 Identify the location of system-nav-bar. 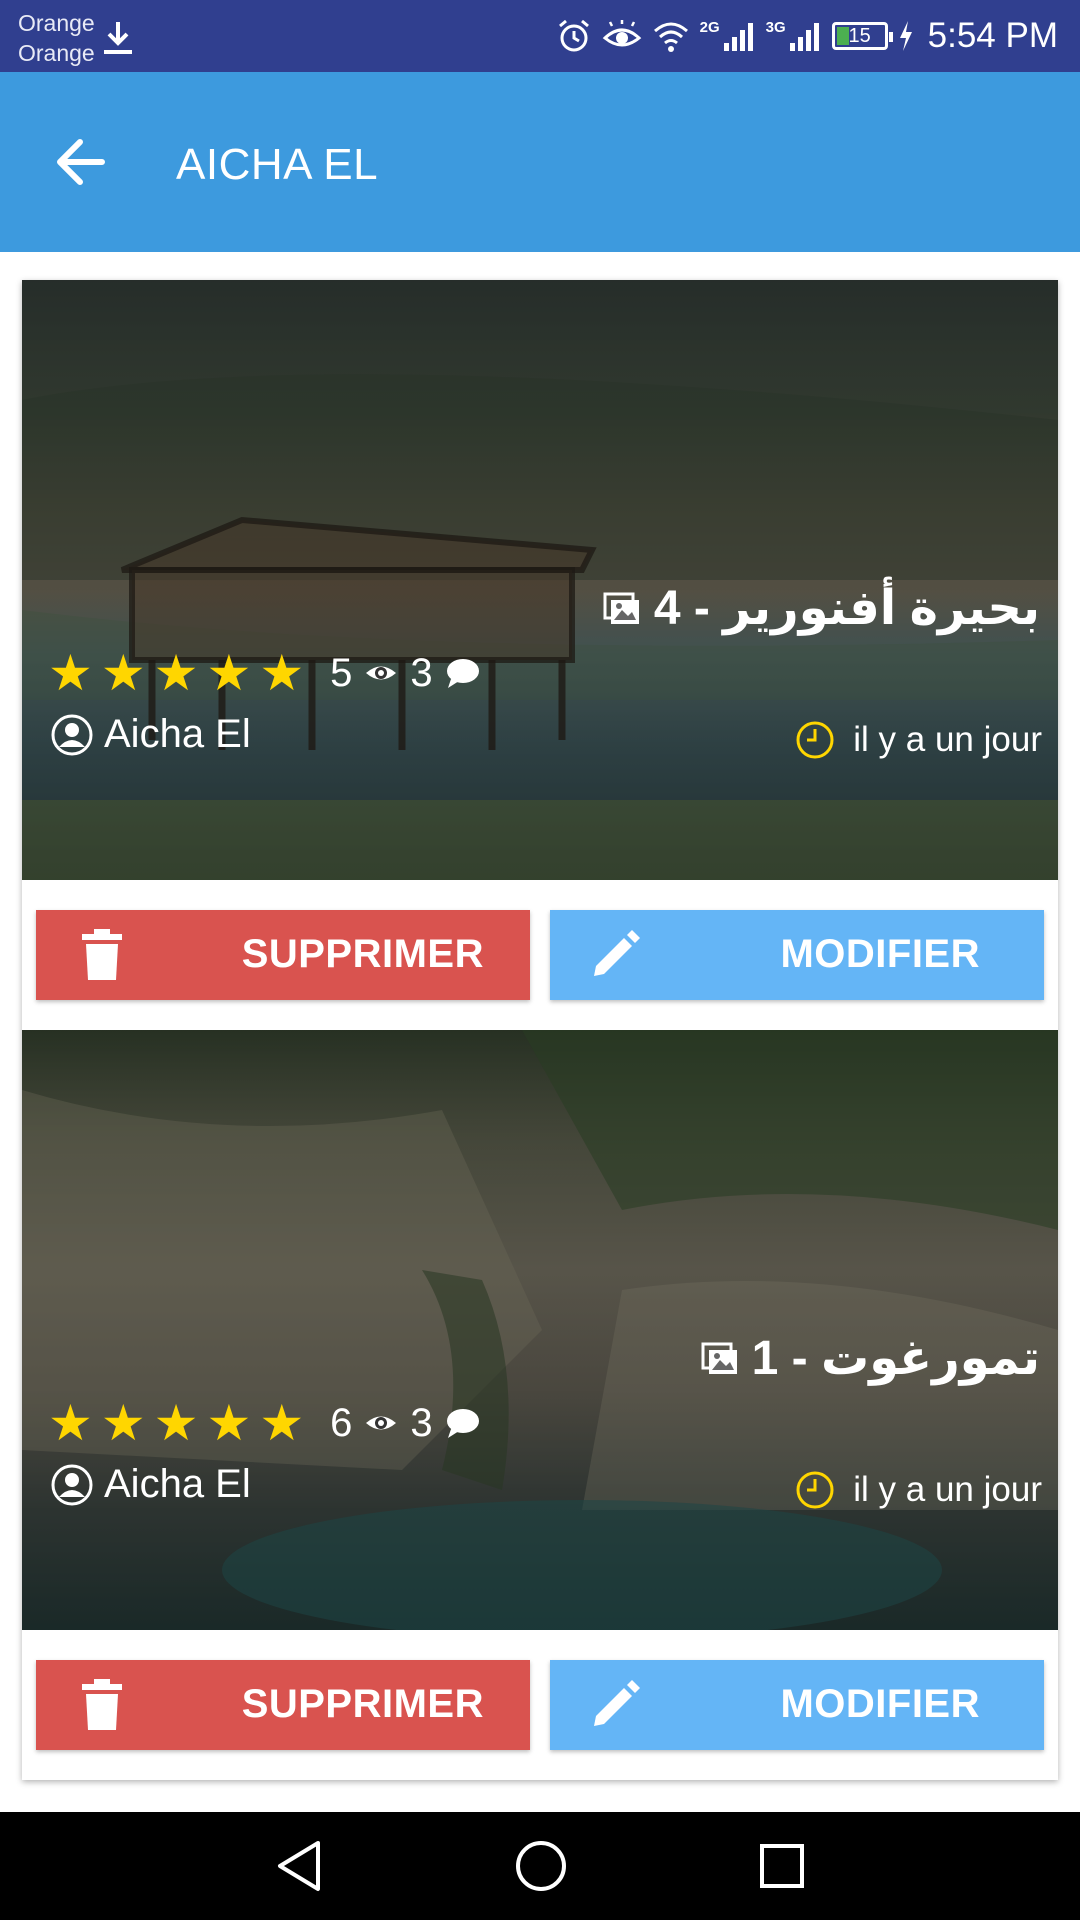
(540, 1866).